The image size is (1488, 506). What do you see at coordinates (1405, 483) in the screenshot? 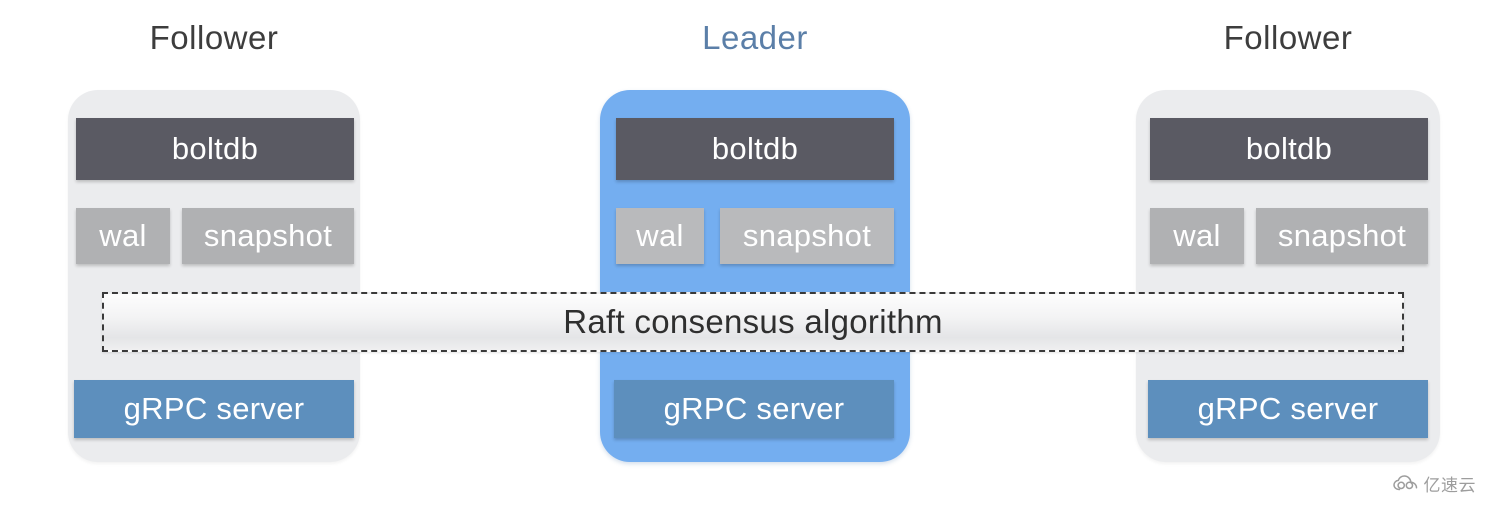
I see `cloud-icon` at bounding box center [1405, 483].